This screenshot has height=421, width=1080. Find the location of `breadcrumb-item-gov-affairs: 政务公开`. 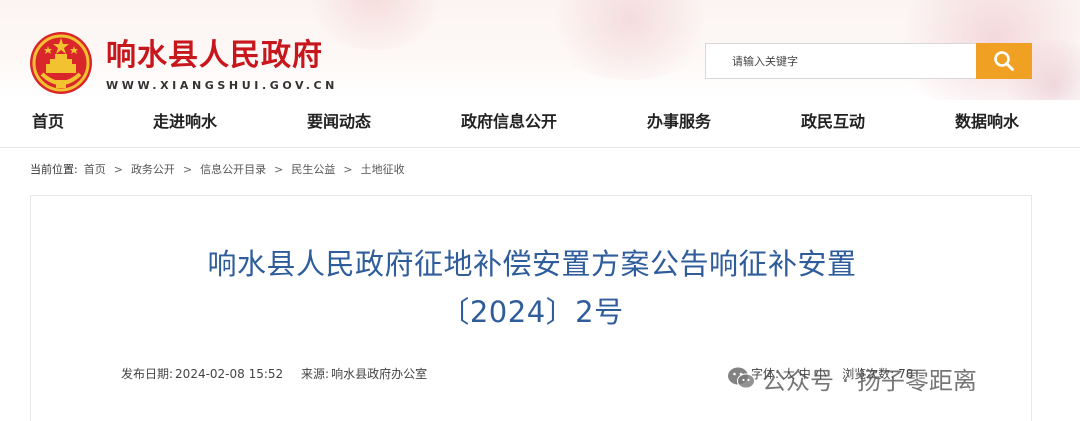

breadcrumb-item-gov-affairs: 政务公开 is located at coordinates (153, 169).